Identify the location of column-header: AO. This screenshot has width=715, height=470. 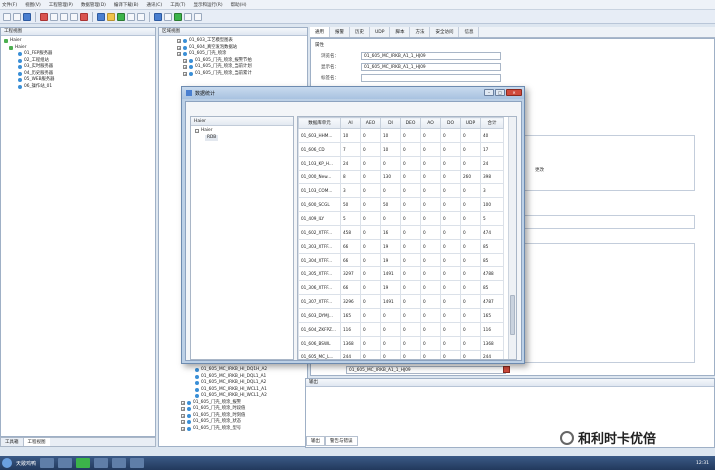
(430, 123).